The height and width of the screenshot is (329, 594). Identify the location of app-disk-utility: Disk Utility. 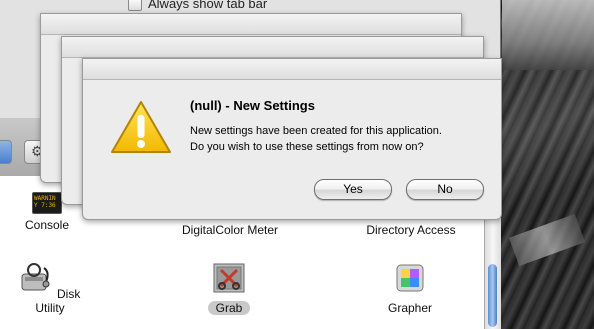
(50, 288).